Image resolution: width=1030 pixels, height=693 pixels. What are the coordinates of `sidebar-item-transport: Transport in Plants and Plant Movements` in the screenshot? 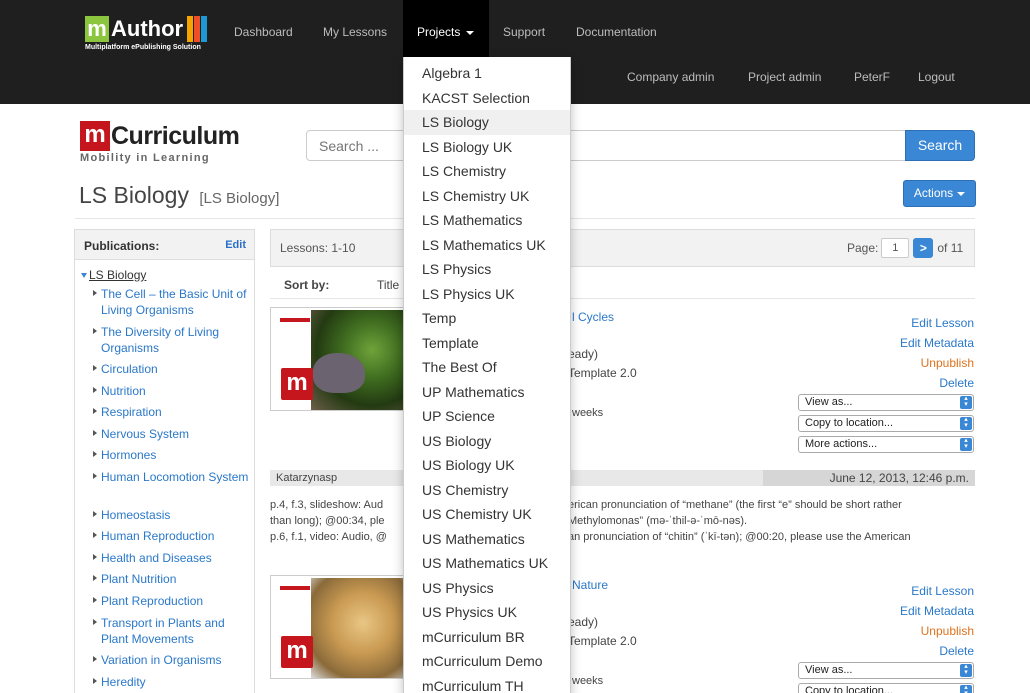 It's located at (172, 631).